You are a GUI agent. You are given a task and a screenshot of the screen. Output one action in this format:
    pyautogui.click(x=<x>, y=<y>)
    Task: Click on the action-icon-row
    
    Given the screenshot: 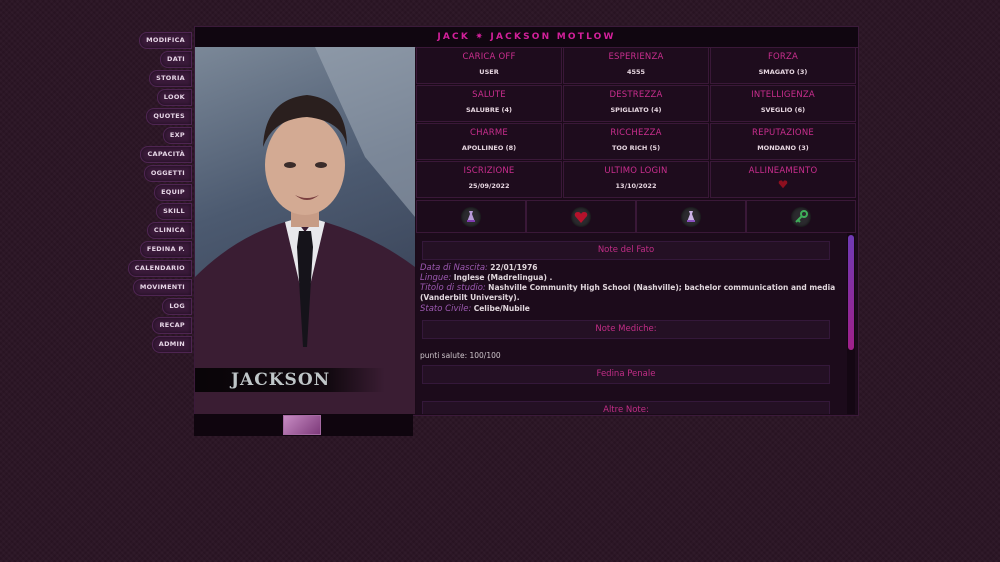 What is the action you would take?
    pyautogui.click(x=636, y=216)
    